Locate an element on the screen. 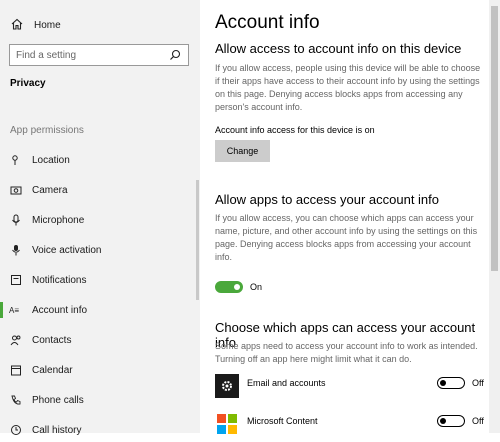 The height and width of the screenshot is (442, 500). scrollbar-thumb is located at coordinates (494, 138).